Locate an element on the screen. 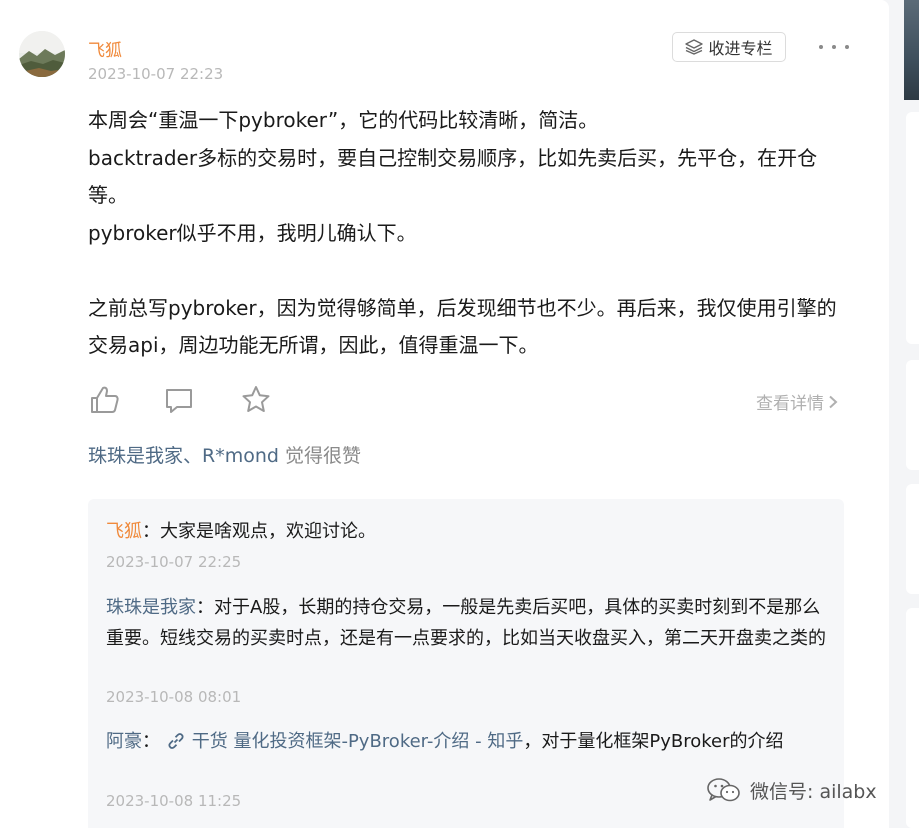 The width and height of the screenshot is (919, 828). wechat-icon is located at coordinates (723, 790).